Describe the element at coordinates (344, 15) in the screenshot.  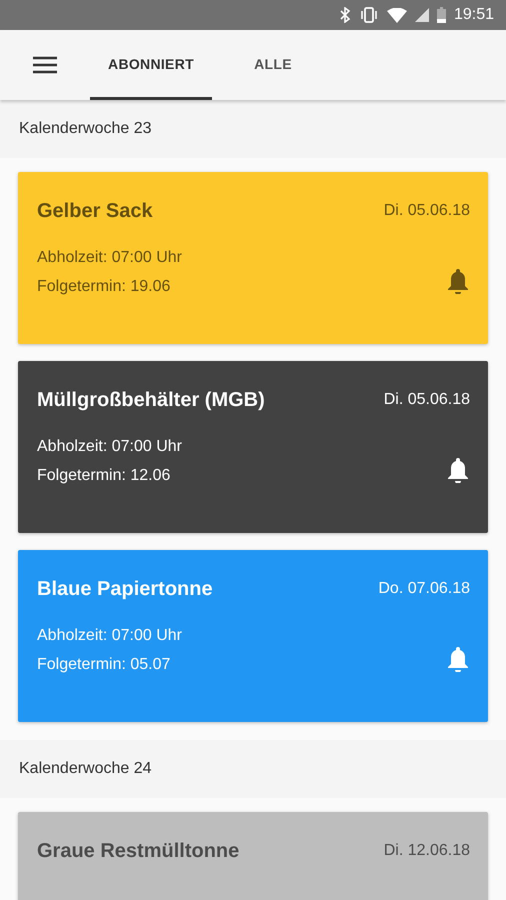
I see `bluetooth-icon` at that location.